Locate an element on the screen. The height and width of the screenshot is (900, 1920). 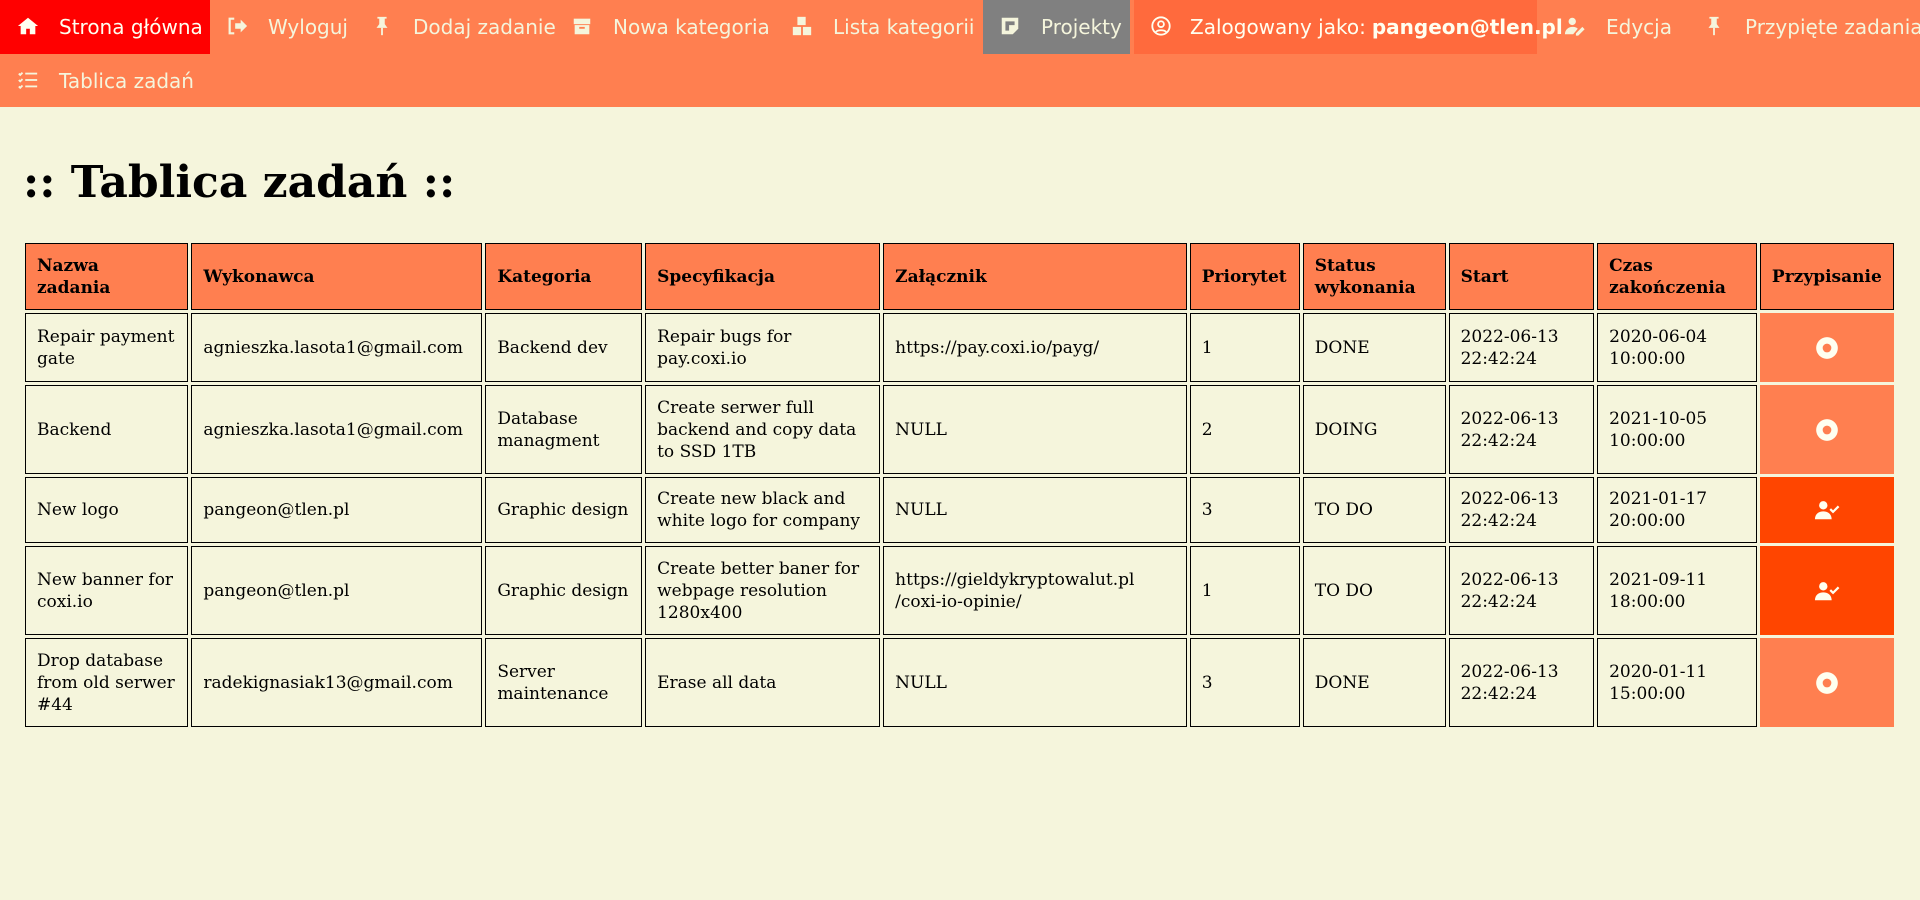
nav-pinned-tasks: Przypięte zadania is located at coordinates (1806, 27).